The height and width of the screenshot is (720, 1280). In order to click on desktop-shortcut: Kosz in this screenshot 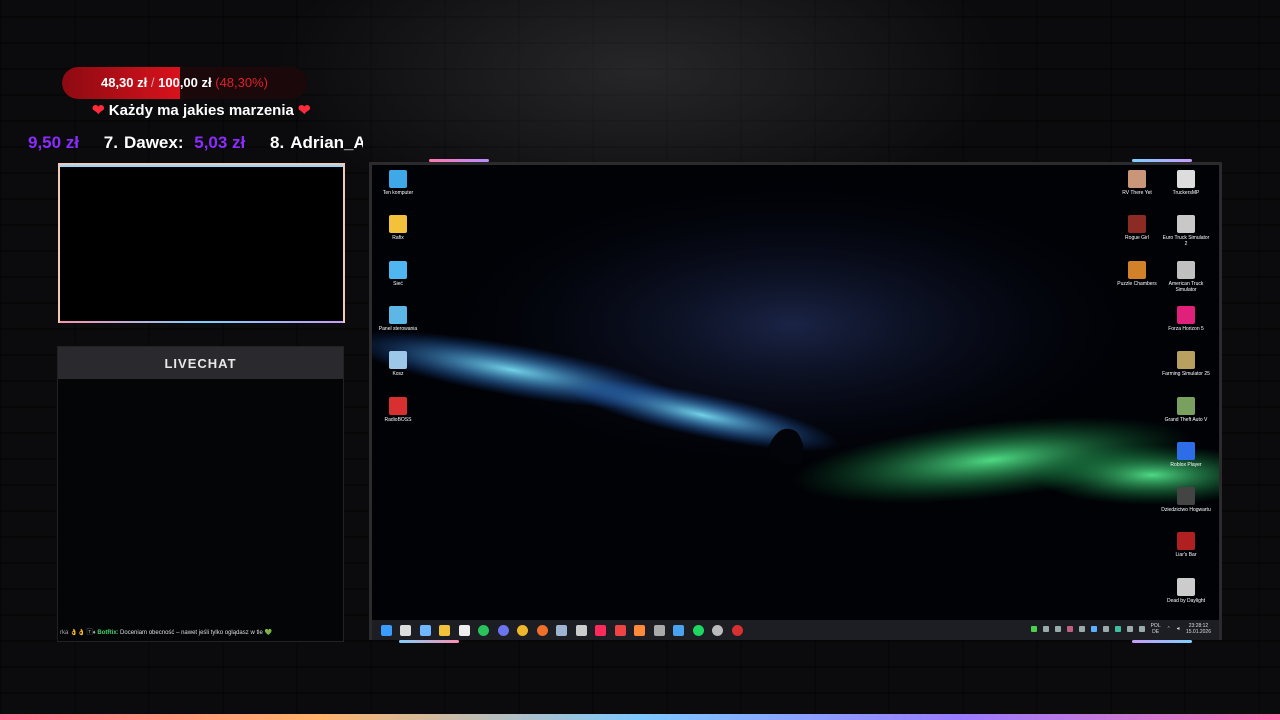, I will do `click(398, 364)`.